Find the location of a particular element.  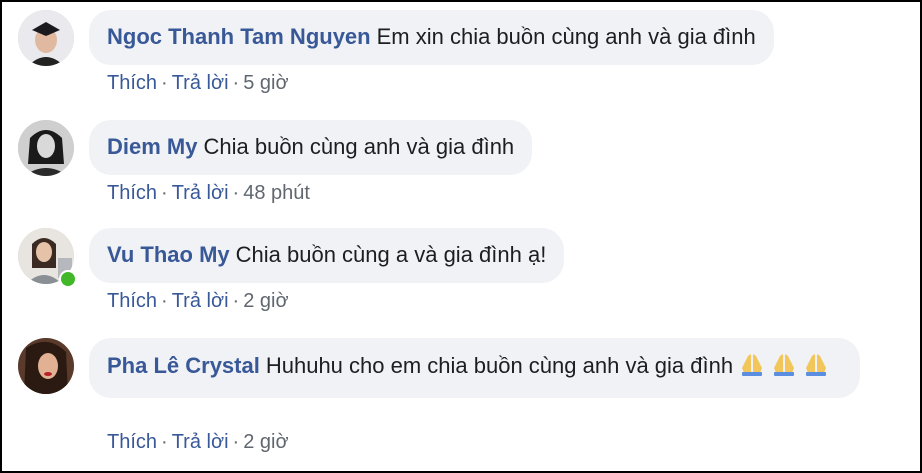

comment-text: Chia buồn cùng anh và gia đình is located at coordinates (359, 146).